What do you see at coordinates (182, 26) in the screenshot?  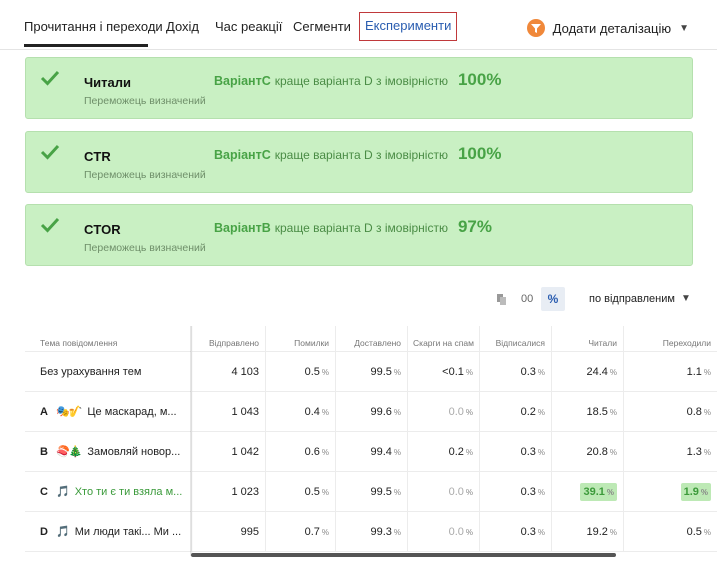 I see `tab-revenue: Дохід` at bounding box center [182, 26].